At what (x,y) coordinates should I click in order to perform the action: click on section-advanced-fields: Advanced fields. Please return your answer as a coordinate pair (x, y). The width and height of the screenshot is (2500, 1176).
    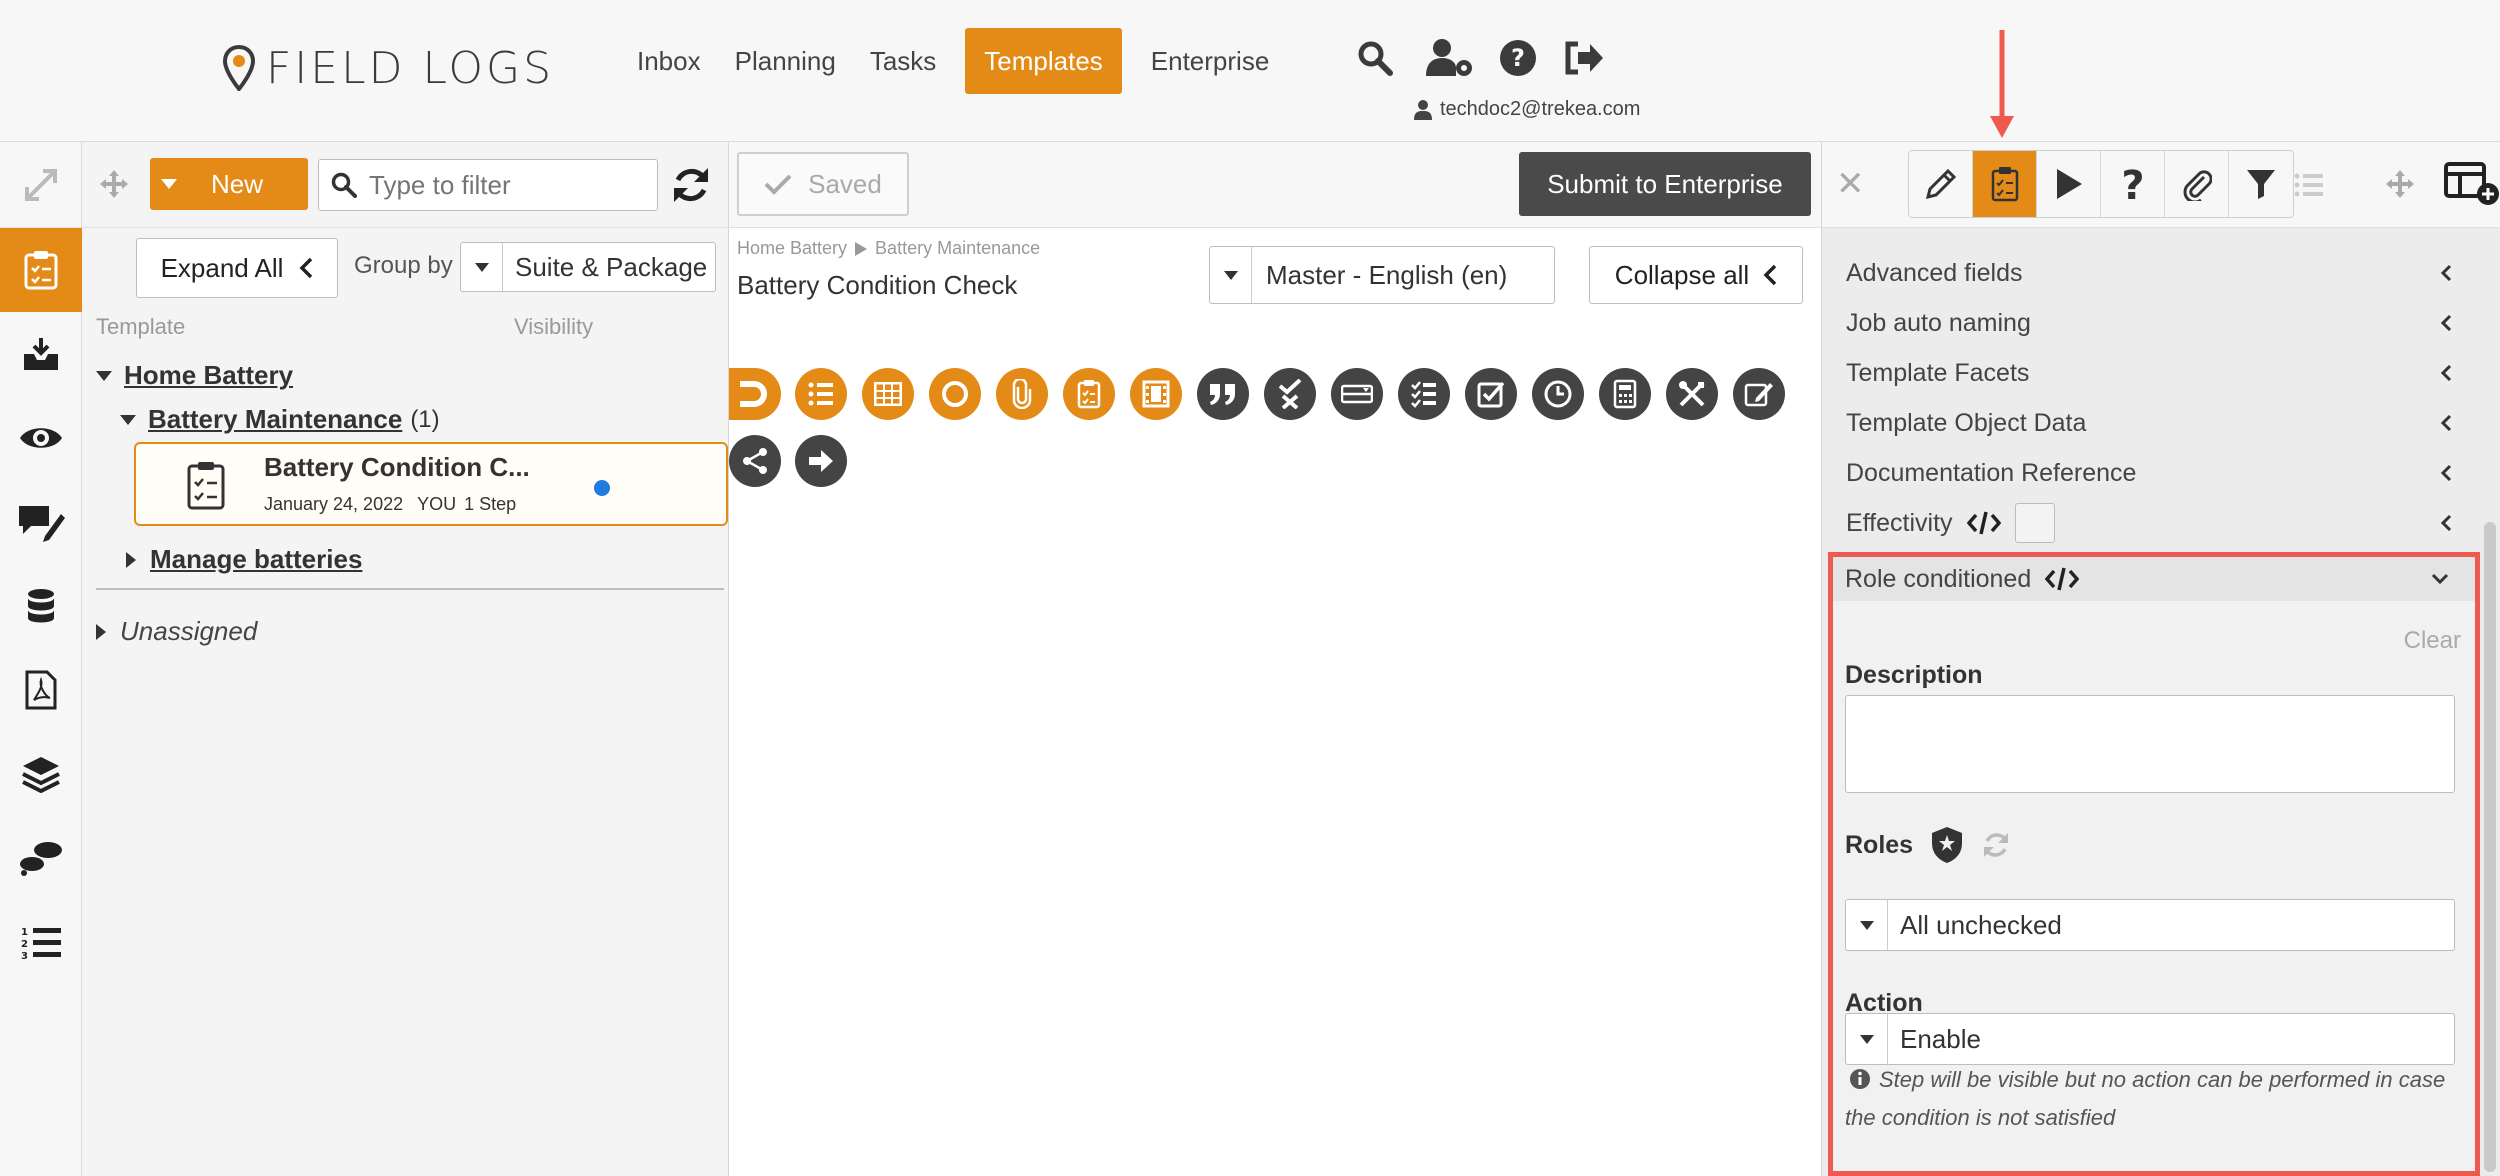
    Looking at the image, I should click on (2152, 273).